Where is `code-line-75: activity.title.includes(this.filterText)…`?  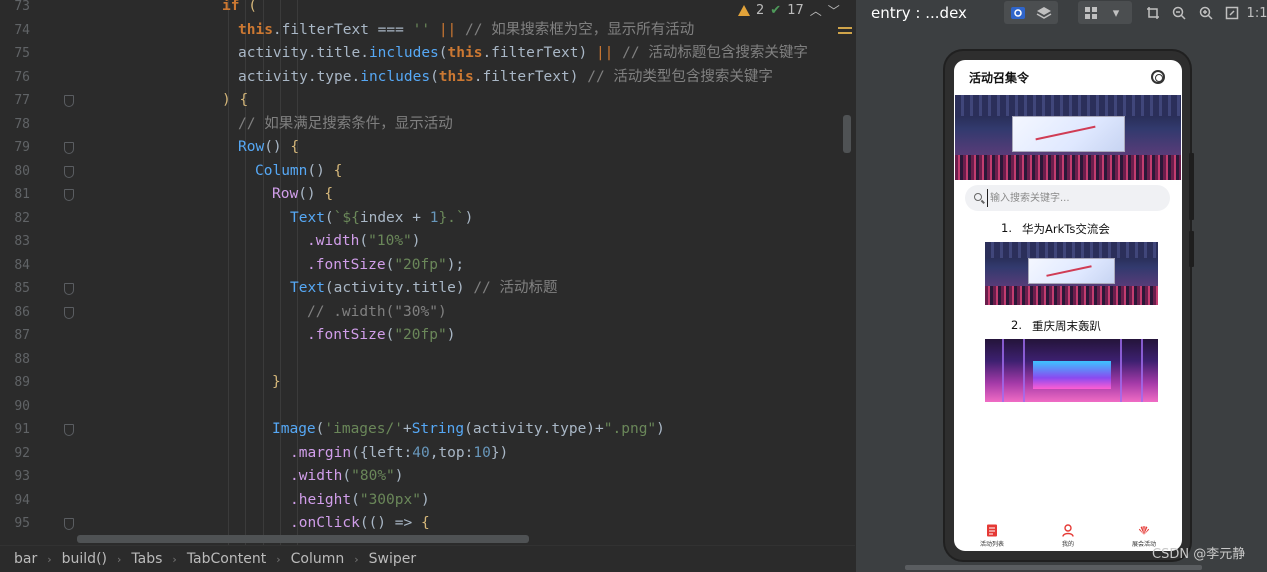
code-line-75: activity.title.includes(this.filterText)… is located at coordinates (523, 53).